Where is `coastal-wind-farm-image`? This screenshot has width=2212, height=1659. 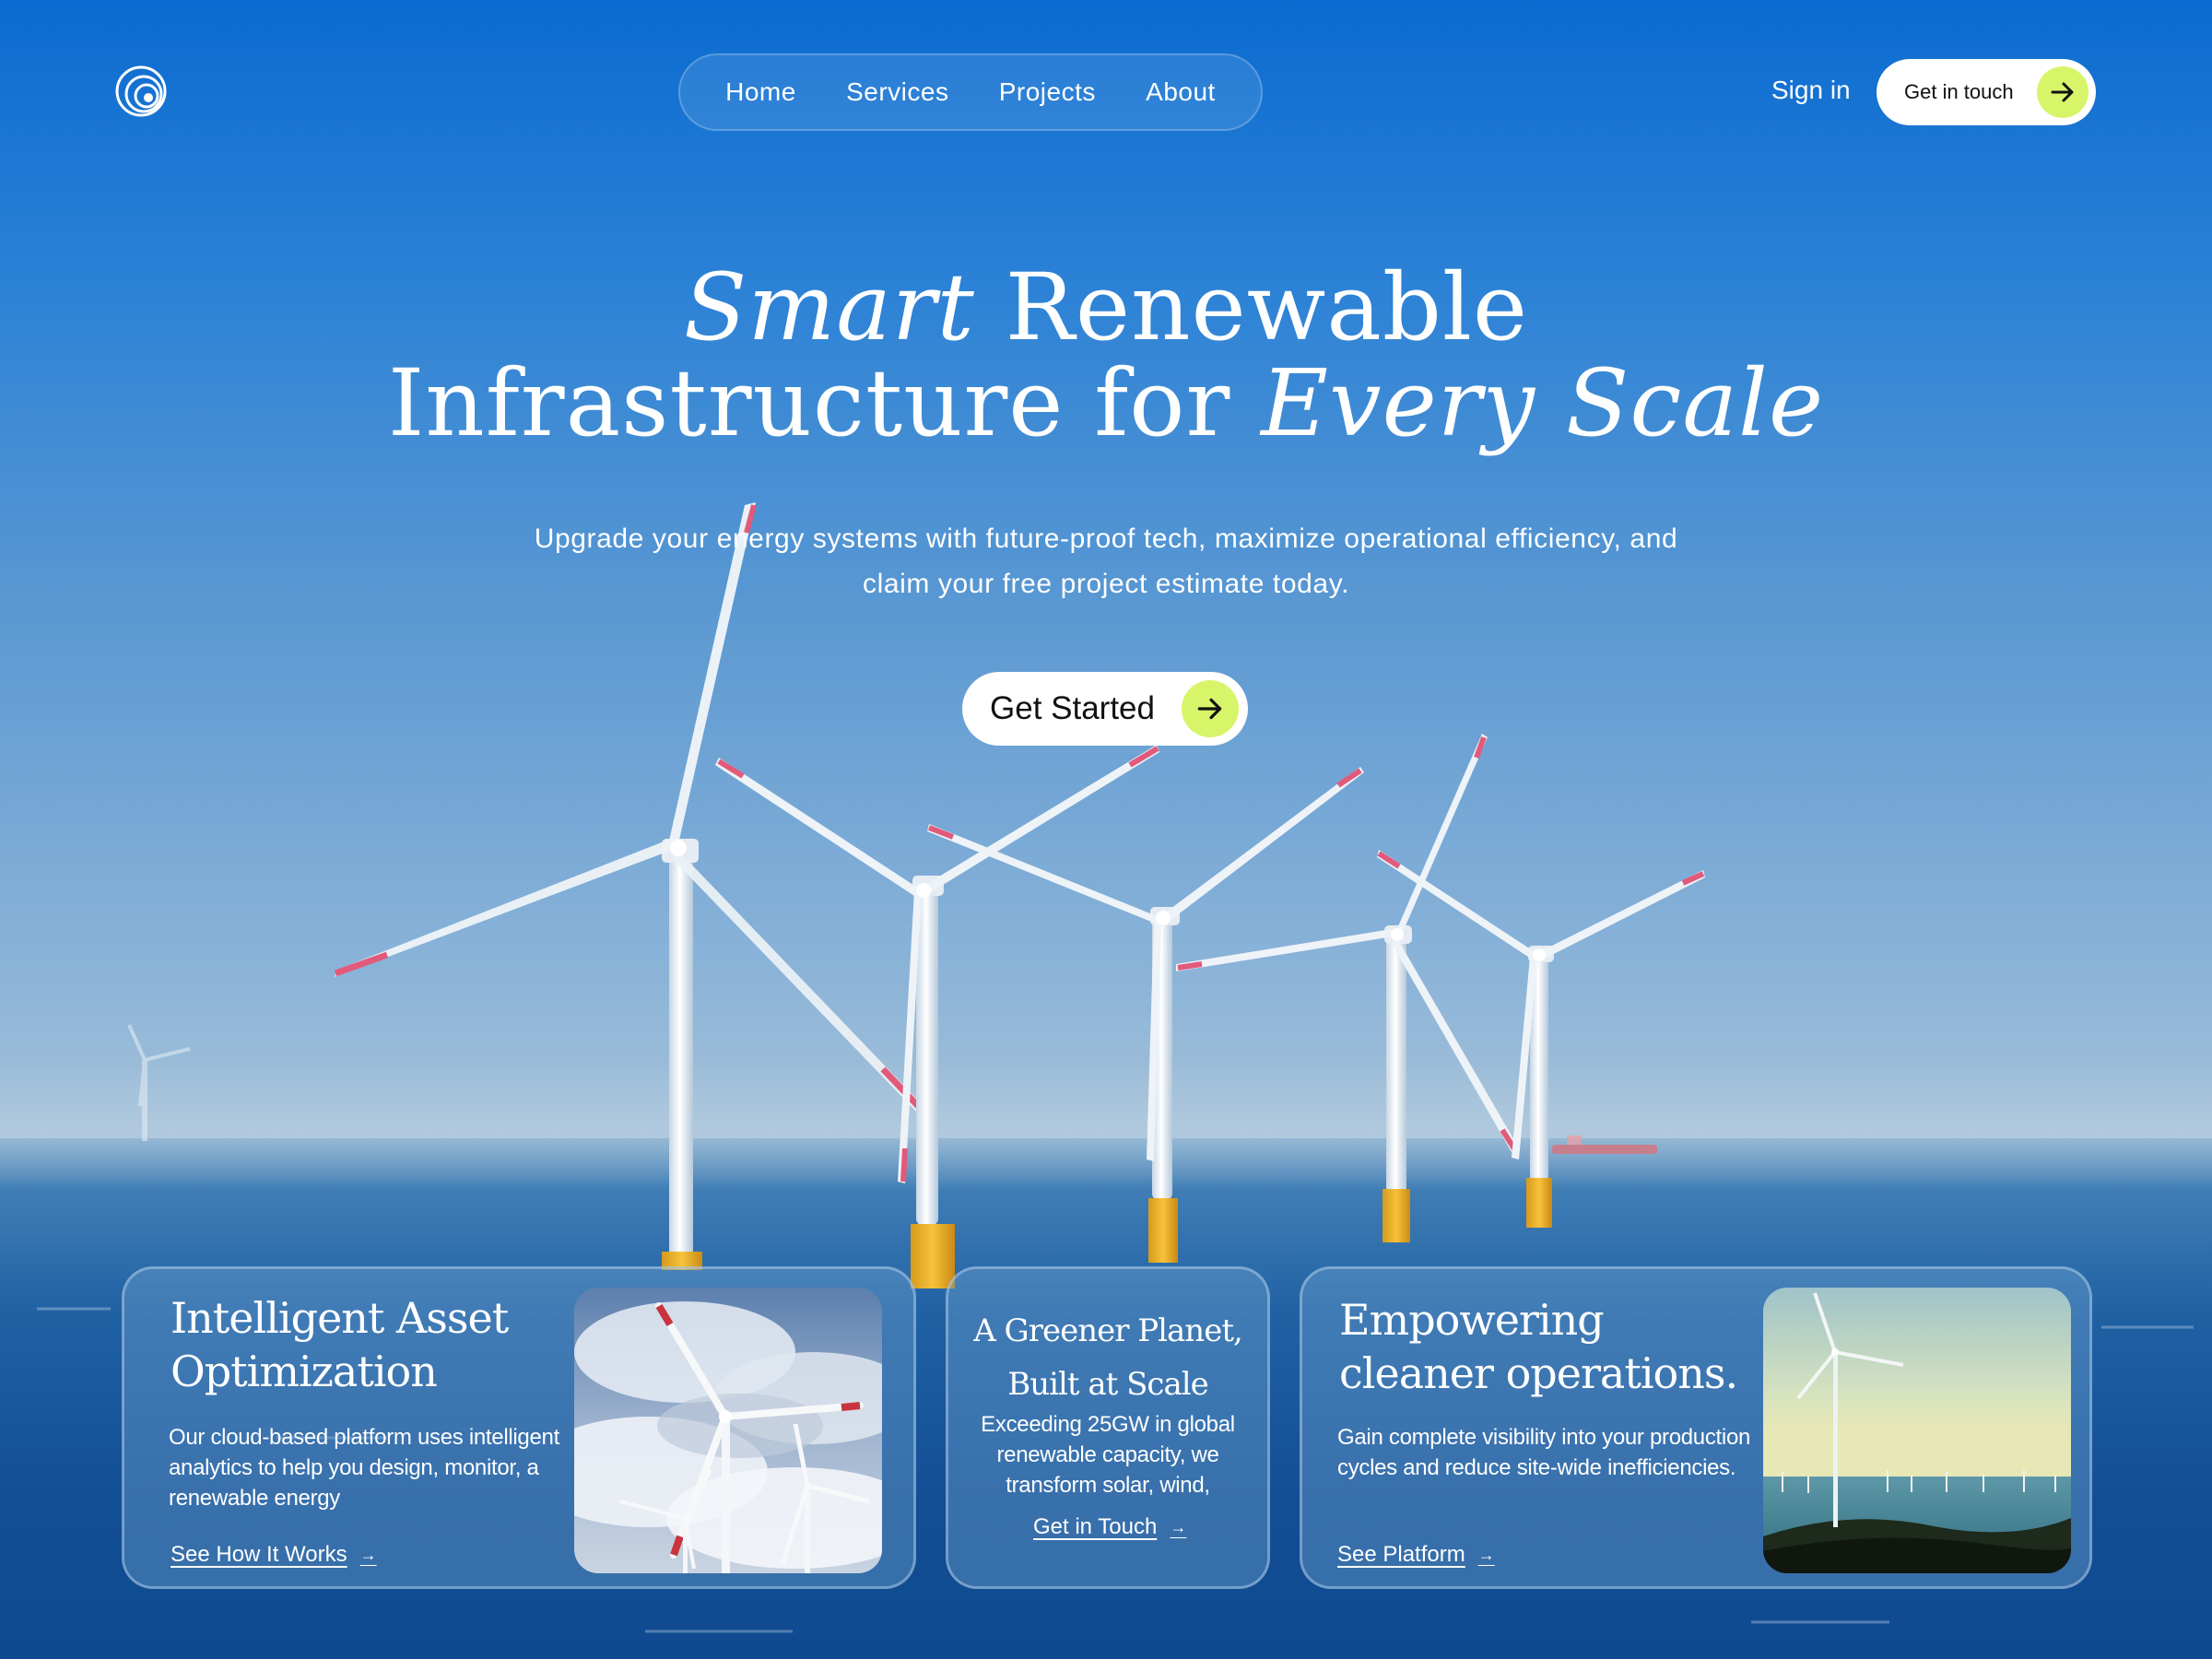
coastal-wind-farm-image is located at coordinates (1917, 1430).